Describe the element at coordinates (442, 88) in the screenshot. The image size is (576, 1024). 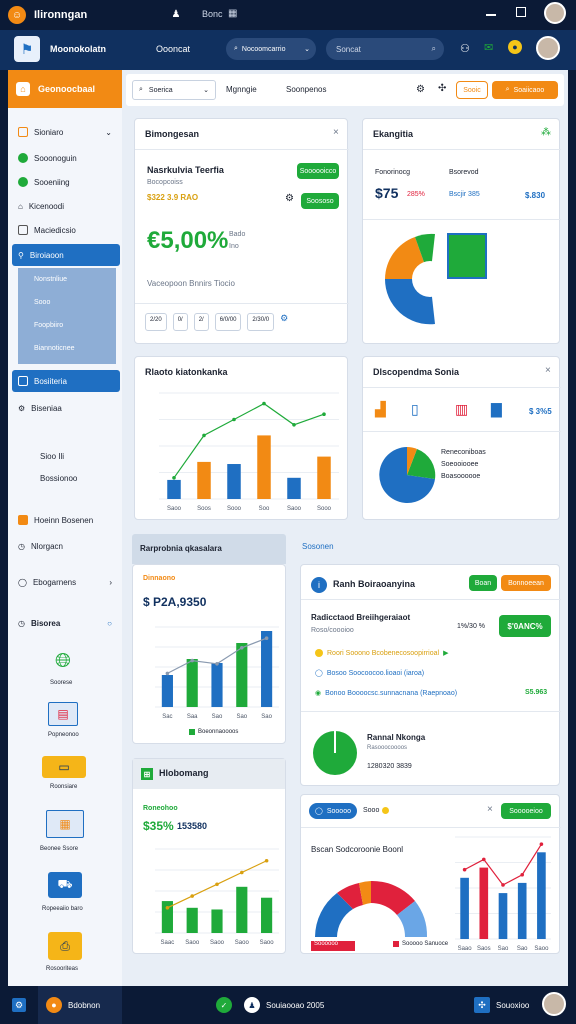
I see `network-icon: ✣` at that location.